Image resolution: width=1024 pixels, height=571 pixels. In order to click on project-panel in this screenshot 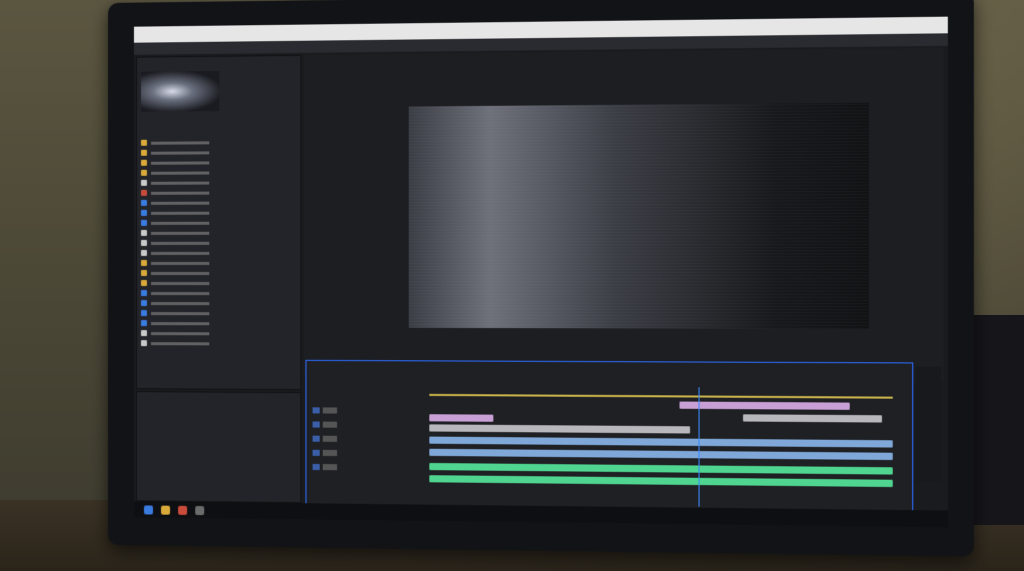, I will do `click(218, 222)`.